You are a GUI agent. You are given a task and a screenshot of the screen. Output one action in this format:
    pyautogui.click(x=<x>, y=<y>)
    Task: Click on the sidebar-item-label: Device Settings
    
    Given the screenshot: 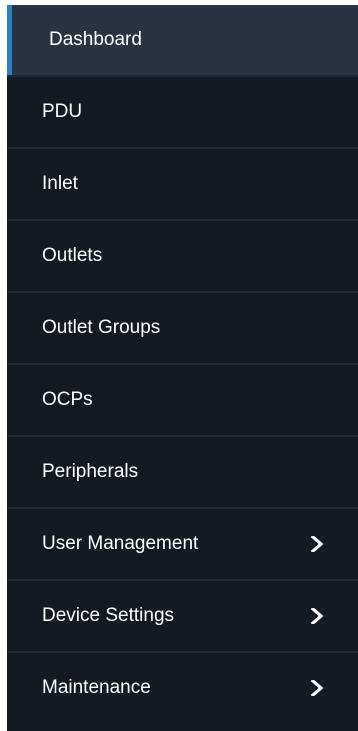 What is the action you would take?
    pyautogui.click(x=108, y=615)
    